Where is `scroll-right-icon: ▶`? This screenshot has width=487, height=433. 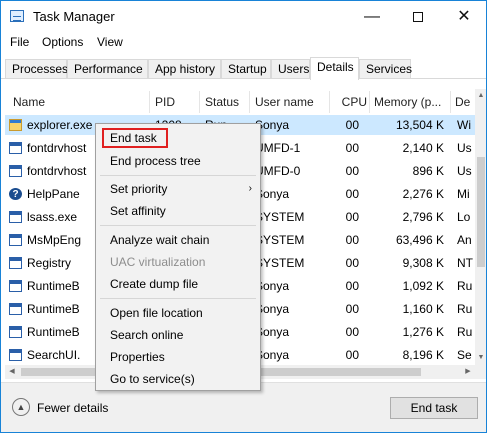 scroll-right-icon: ▶ is located at coordinates (468, 372).